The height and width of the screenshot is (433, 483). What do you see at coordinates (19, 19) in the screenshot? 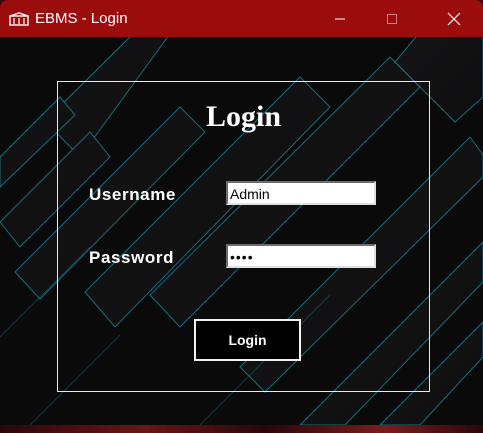
I see `app-logo-icon` at bounding box center [19, 19].